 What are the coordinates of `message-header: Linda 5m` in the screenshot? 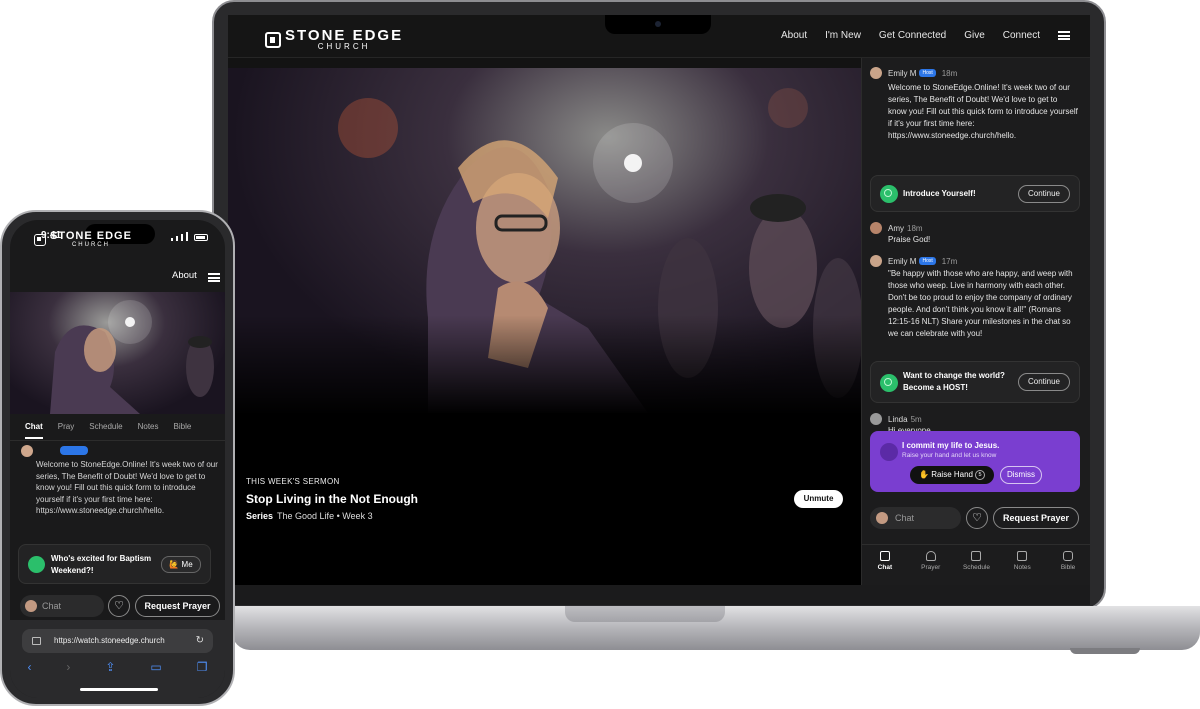 It's located at (896, 419).